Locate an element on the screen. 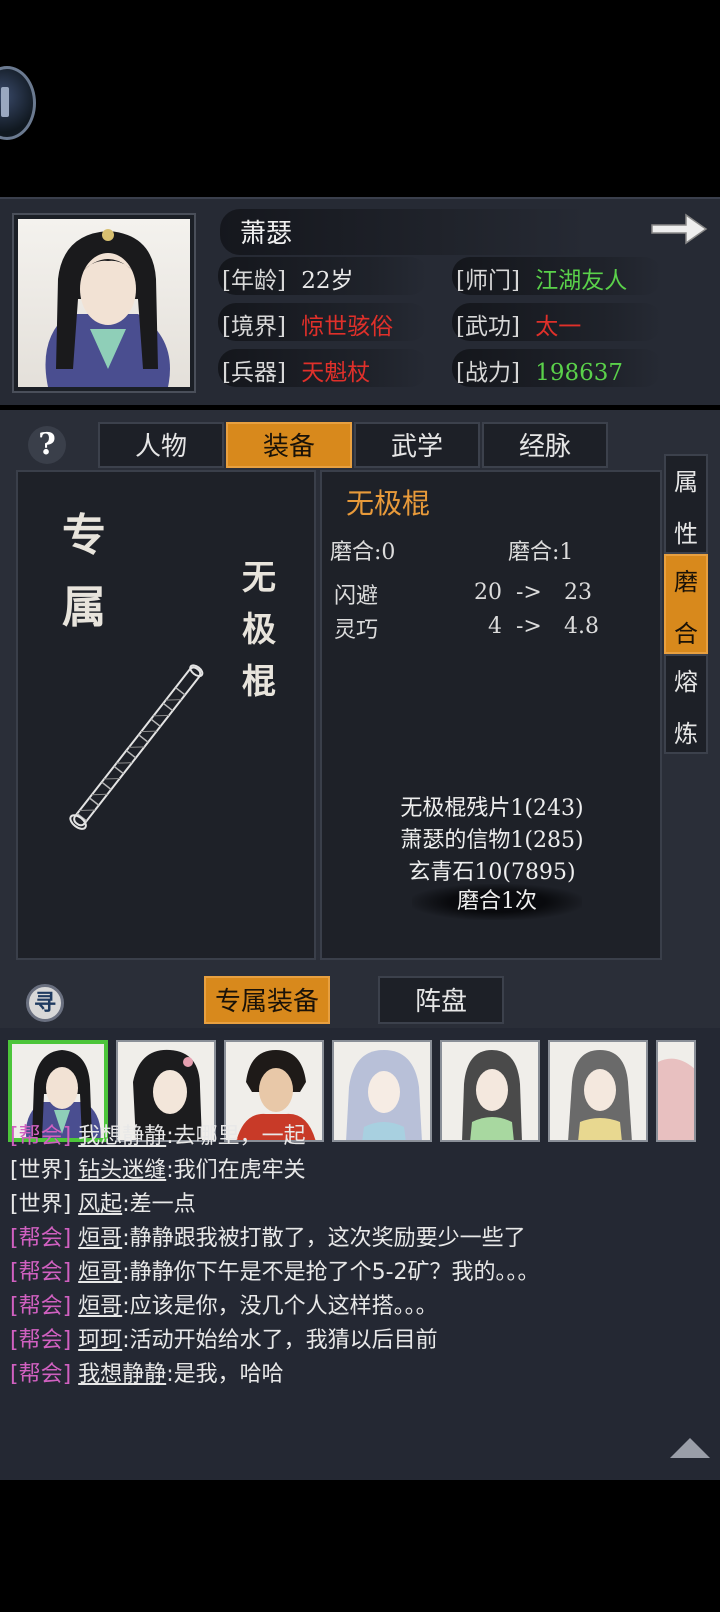 The image size is (720, 1612). stat-to: 4.8 is located at coordinates (581, 626).